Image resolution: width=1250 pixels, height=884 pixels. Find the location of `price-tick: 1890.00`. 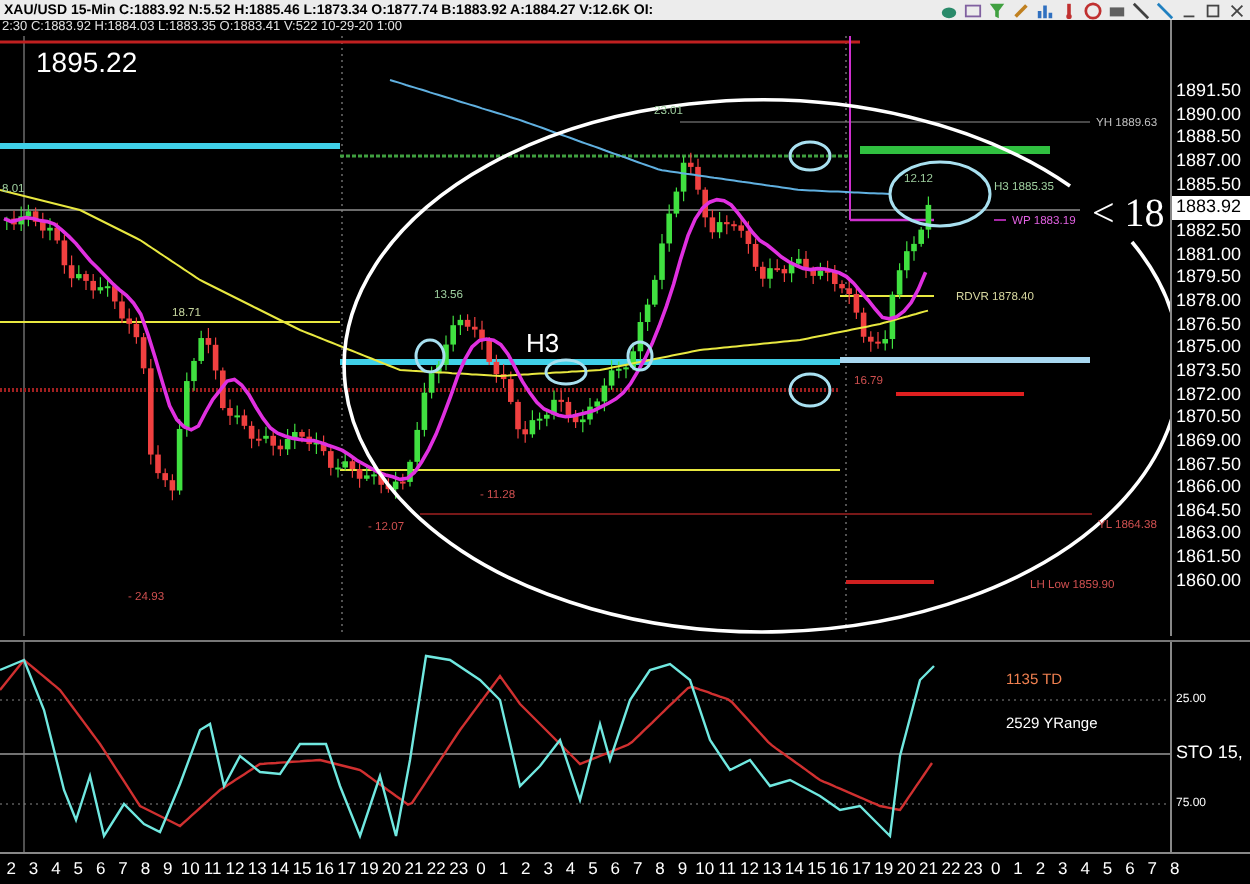

price-tick: 1890.00 is located at coordinates (1209, 115).